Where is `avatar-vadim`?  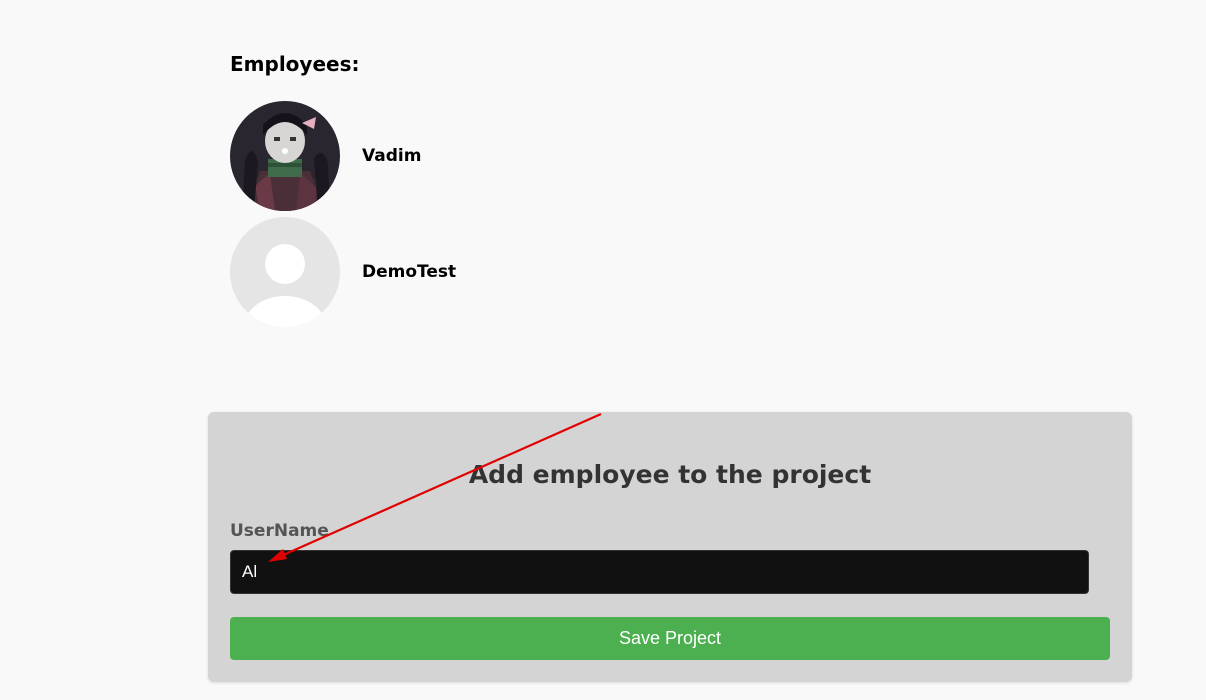 avatar-vadim is located at coordinates (285, 156).